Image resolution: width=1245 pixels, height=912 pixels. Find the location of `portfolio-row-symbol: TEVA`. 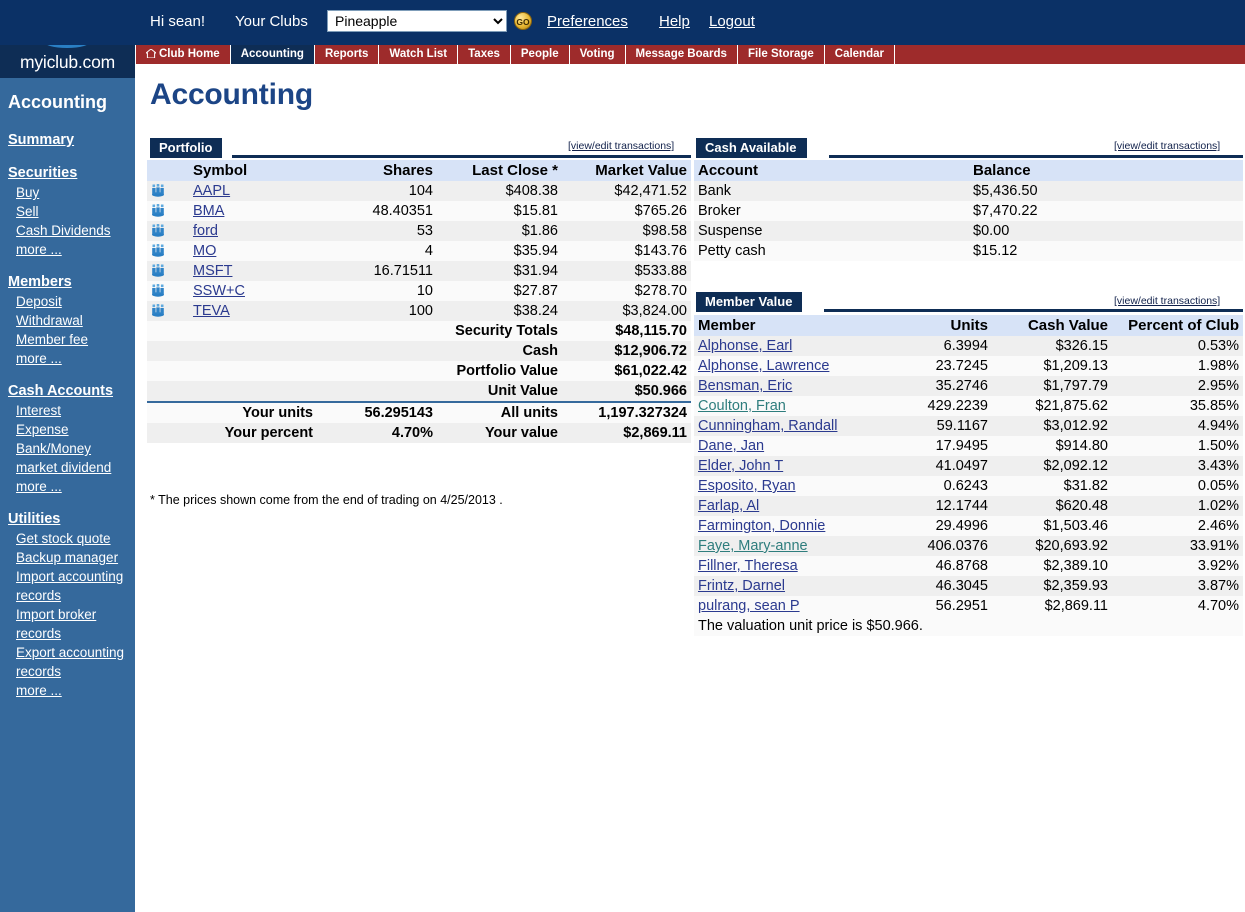

portfolio-row-symbol: TEVA is located at coordinates (244, 311).